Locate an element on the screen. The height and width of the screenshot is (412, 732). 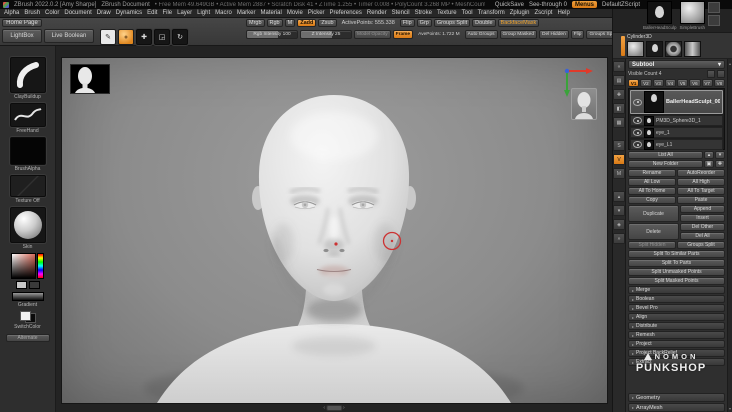
list-icon: ▤ is located at coordinates (619, 80).